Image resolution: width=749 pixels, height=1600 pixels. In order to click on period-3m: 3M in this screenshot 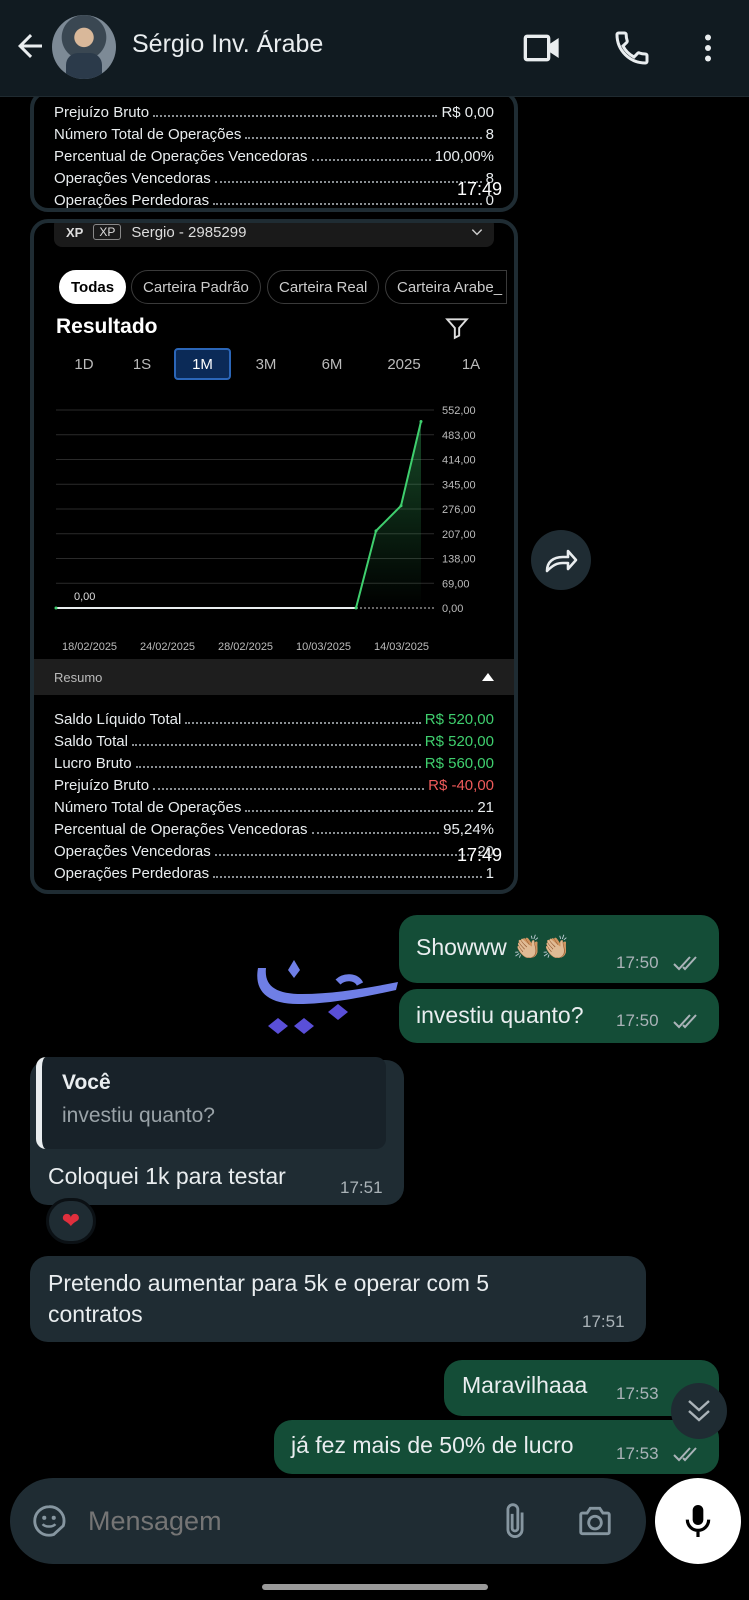, I will do `click(266, 364)`.